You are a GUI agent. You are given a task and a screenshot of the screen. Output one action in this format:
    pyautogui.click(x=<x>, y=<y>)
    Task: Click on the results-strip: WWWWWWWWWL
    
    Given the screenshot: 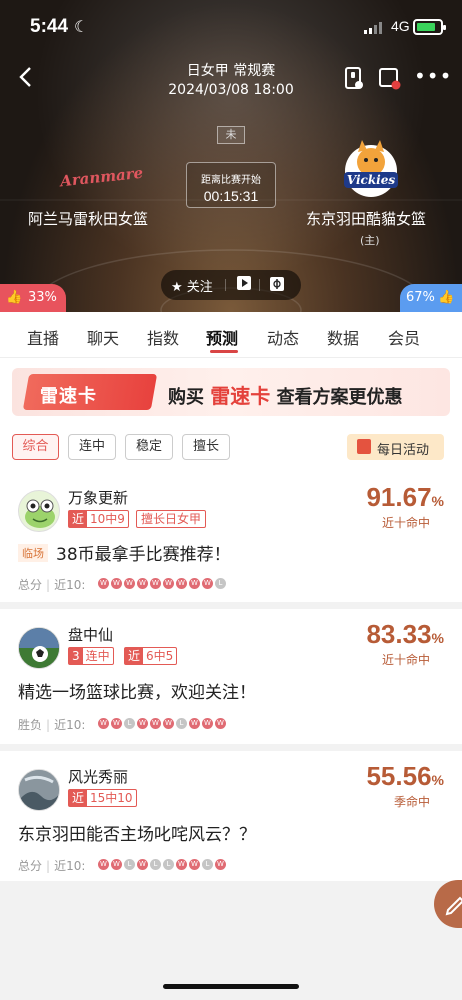 What is the action you would take?
    pyautogui.click(x=163, y=584)
    